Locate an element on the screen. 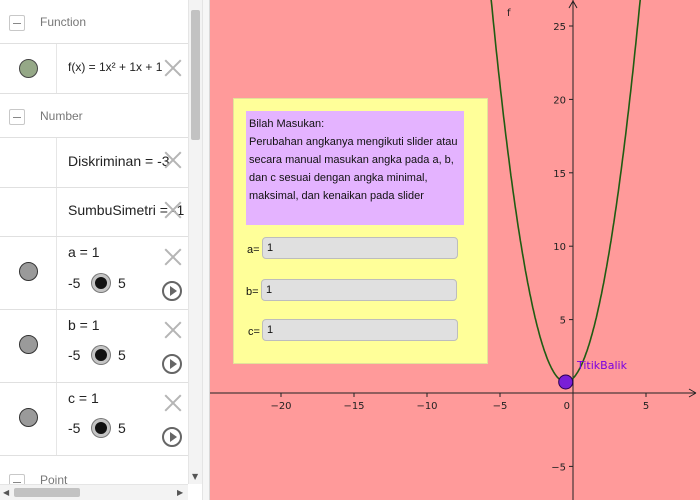 Image resolution: width=700 pixels, height=500 pixels. vertical-scroll-thumb is located at coordinates (195, 75).